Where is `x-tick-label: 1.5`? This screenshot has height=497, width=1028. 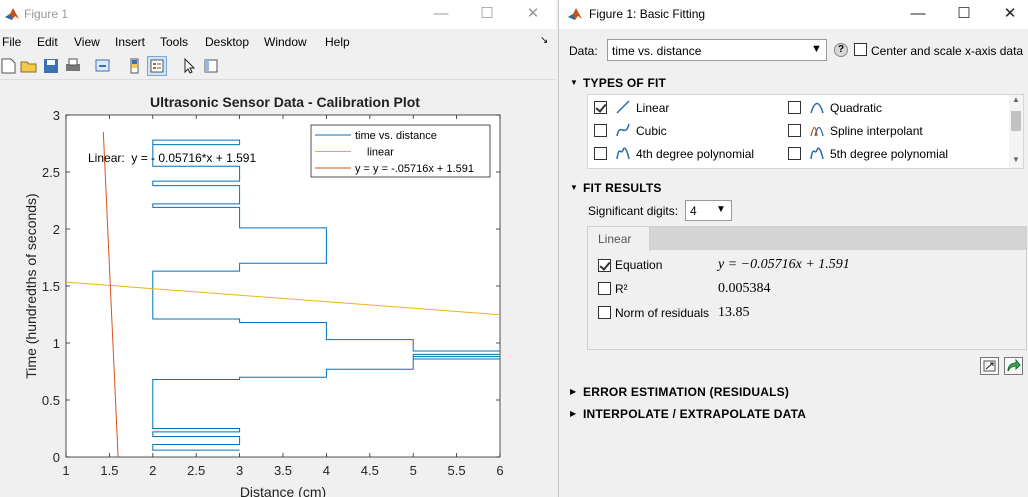
x-tick-label: 1.5 is located at coordinates (109, 470).